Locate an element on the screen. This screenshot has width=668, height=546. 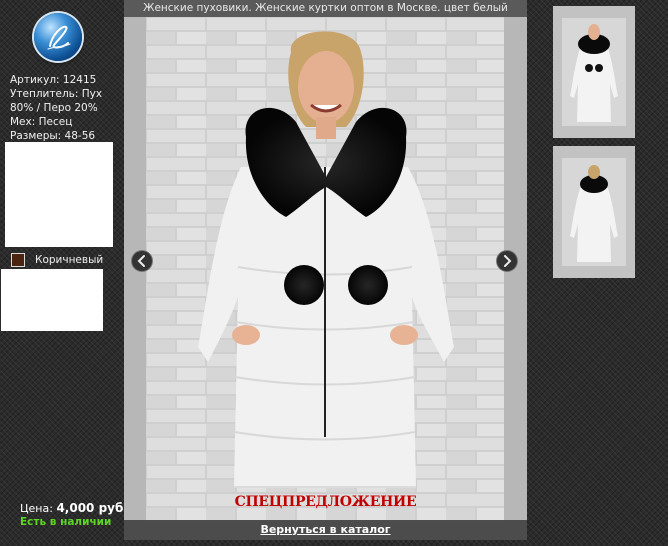
script-logo-icon is located at coordinates (59, 37).